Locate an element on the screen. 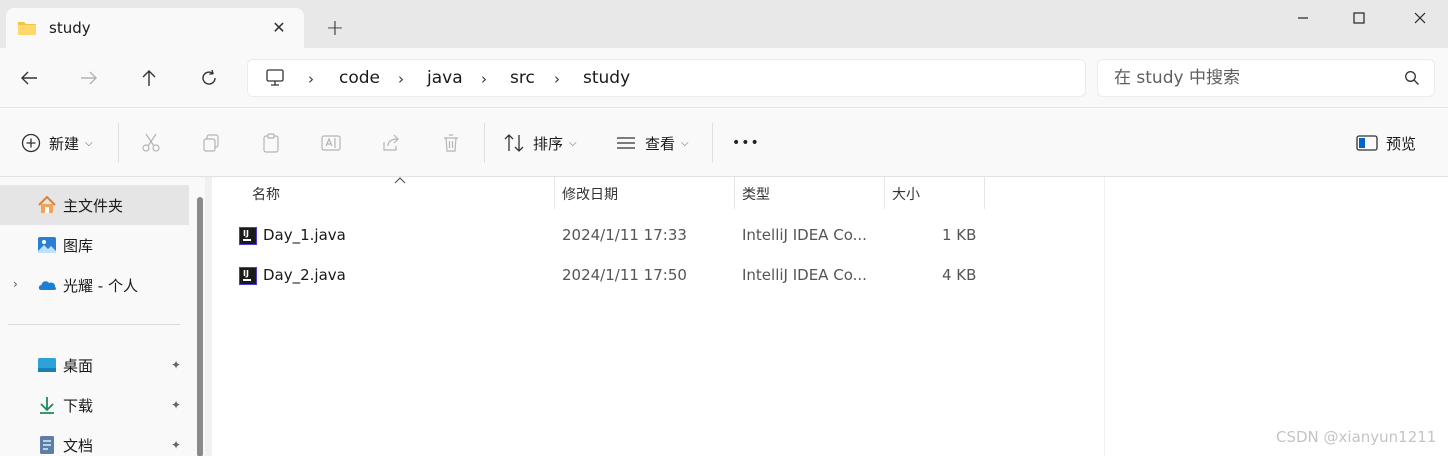 The height and width of the screenshot is (456, 1448). refresh-button is located at coordinates (209, 78).